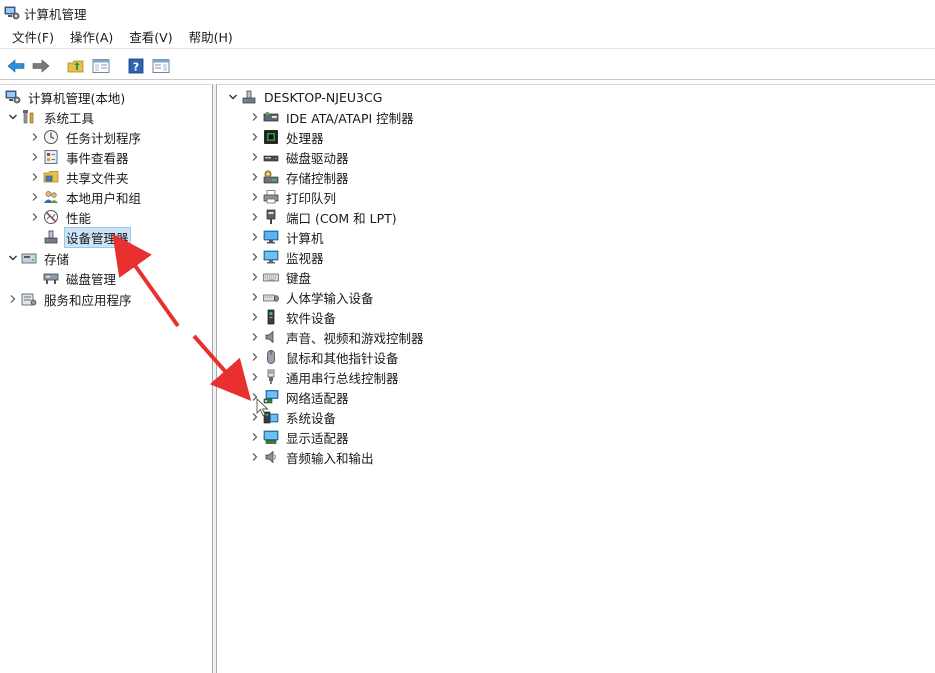 The width and height of the screenshot is (935, 673). I want to click on properties-button, so click(160, 65).